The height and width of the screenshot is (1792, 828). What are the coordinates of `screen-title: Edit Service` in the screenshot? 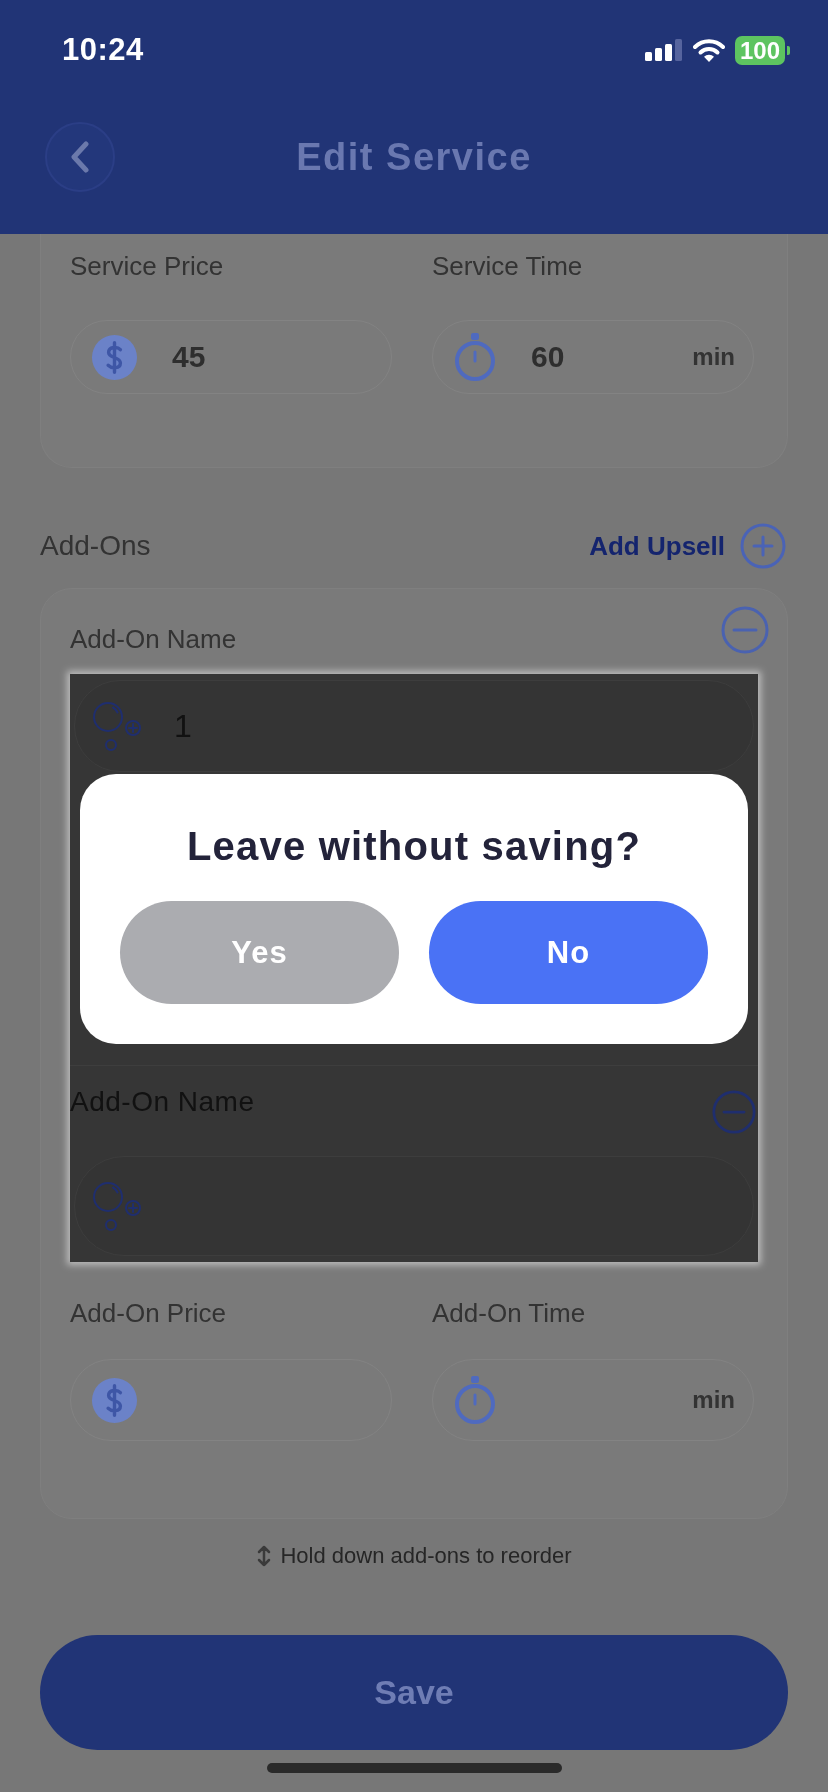 It's located at (414, 157).